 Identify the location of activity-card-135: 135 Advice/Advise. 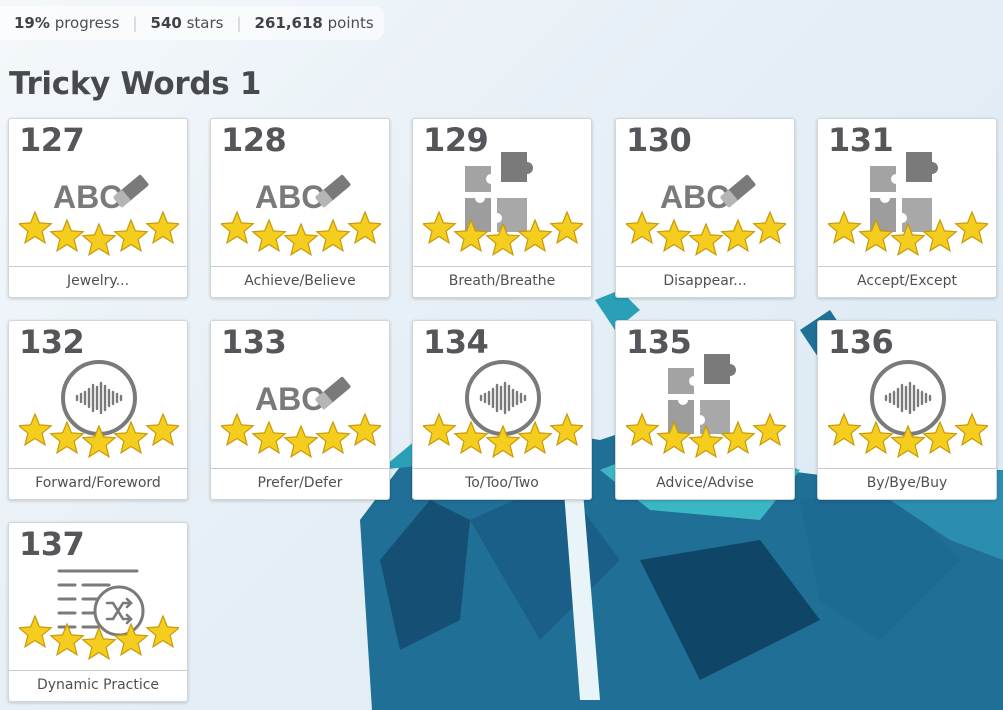
(705, 410).